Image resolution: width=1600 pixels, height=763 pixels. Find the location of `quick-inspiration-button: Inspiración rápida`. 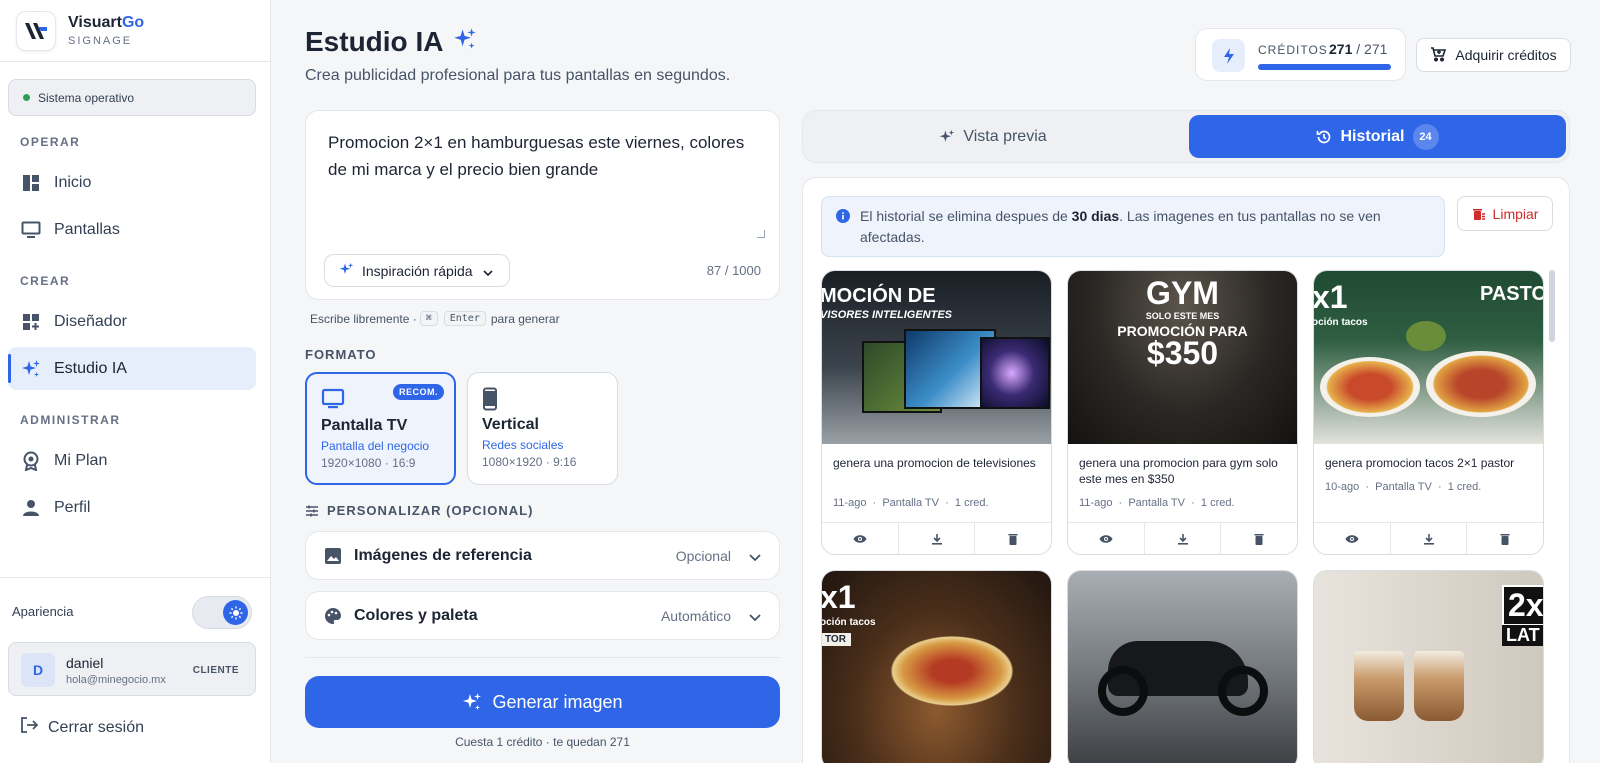

quick-inspiration-button: Inspiración rápida is located at coordinates (417, 270).